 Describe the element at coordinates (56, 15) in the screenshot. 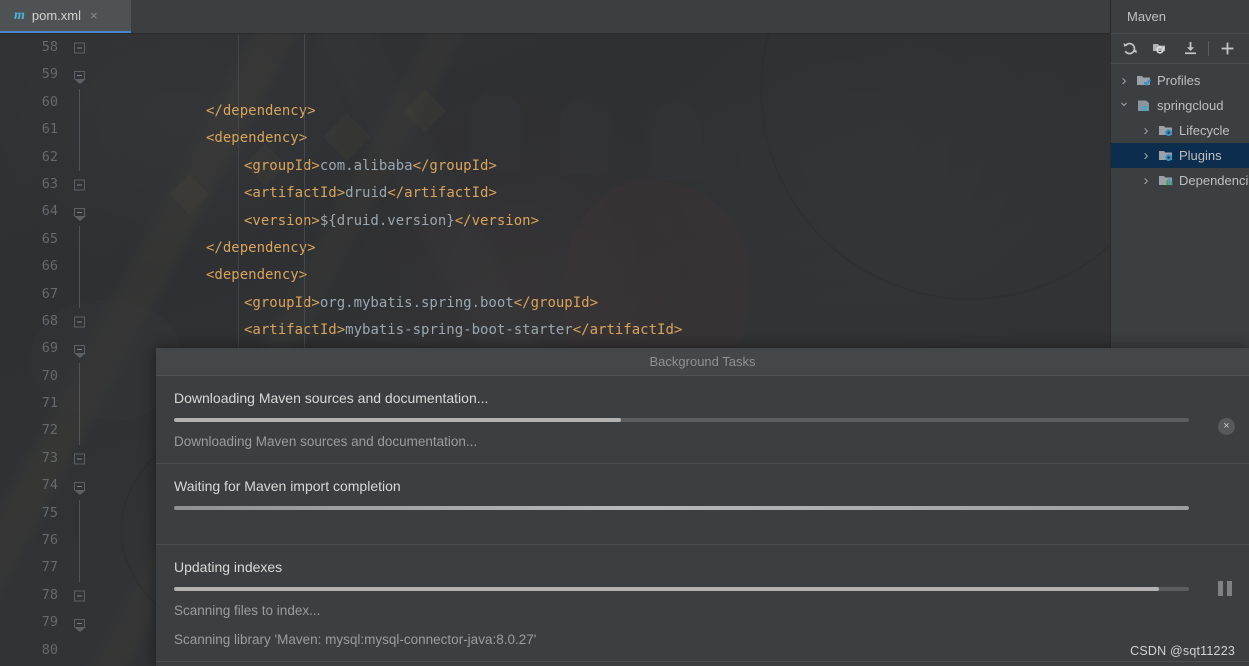

I see `tab-label: pom.xml` at that location.